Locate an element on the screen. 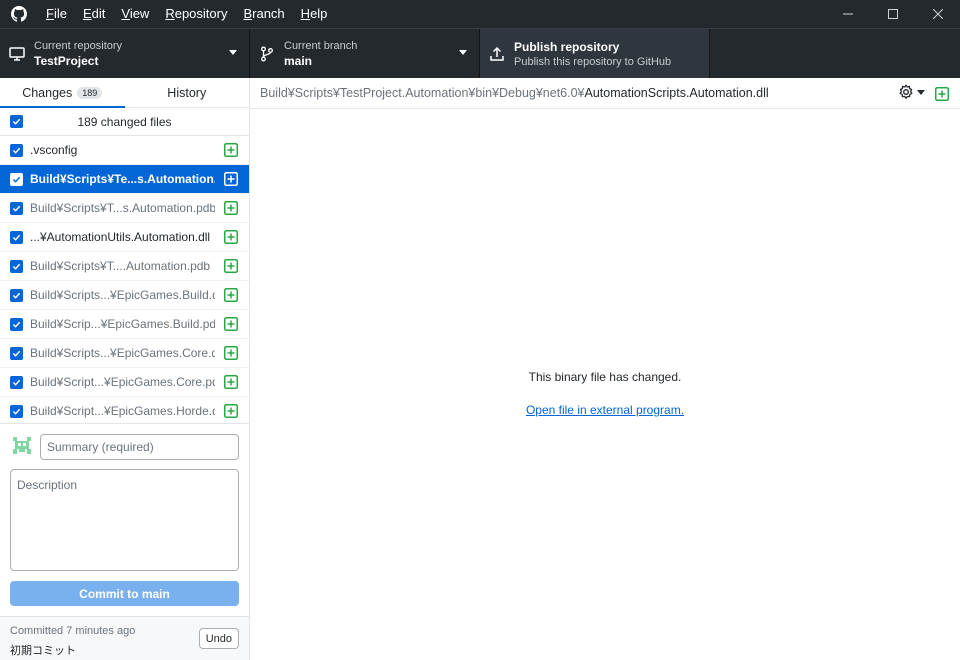 This screenshot has width=960, height=660. changes-count-badge: 189 is located at coordinates (90, 92).